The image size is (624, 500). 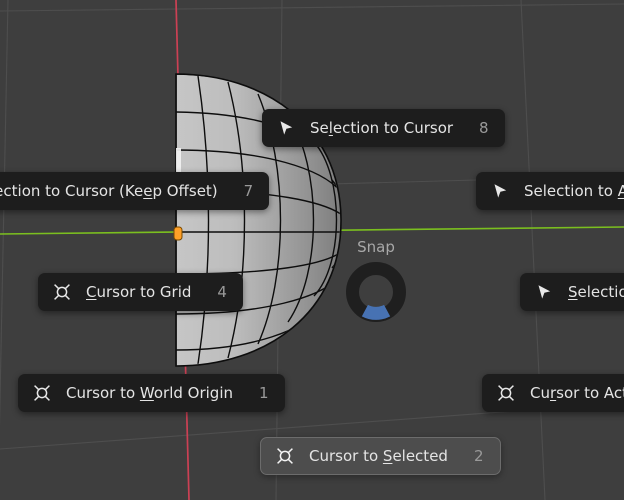 What do you see at coordinates (574, 191) in the screenshot?
I see `pie-item-label: Selection to A` at bounding box center [574, 191].